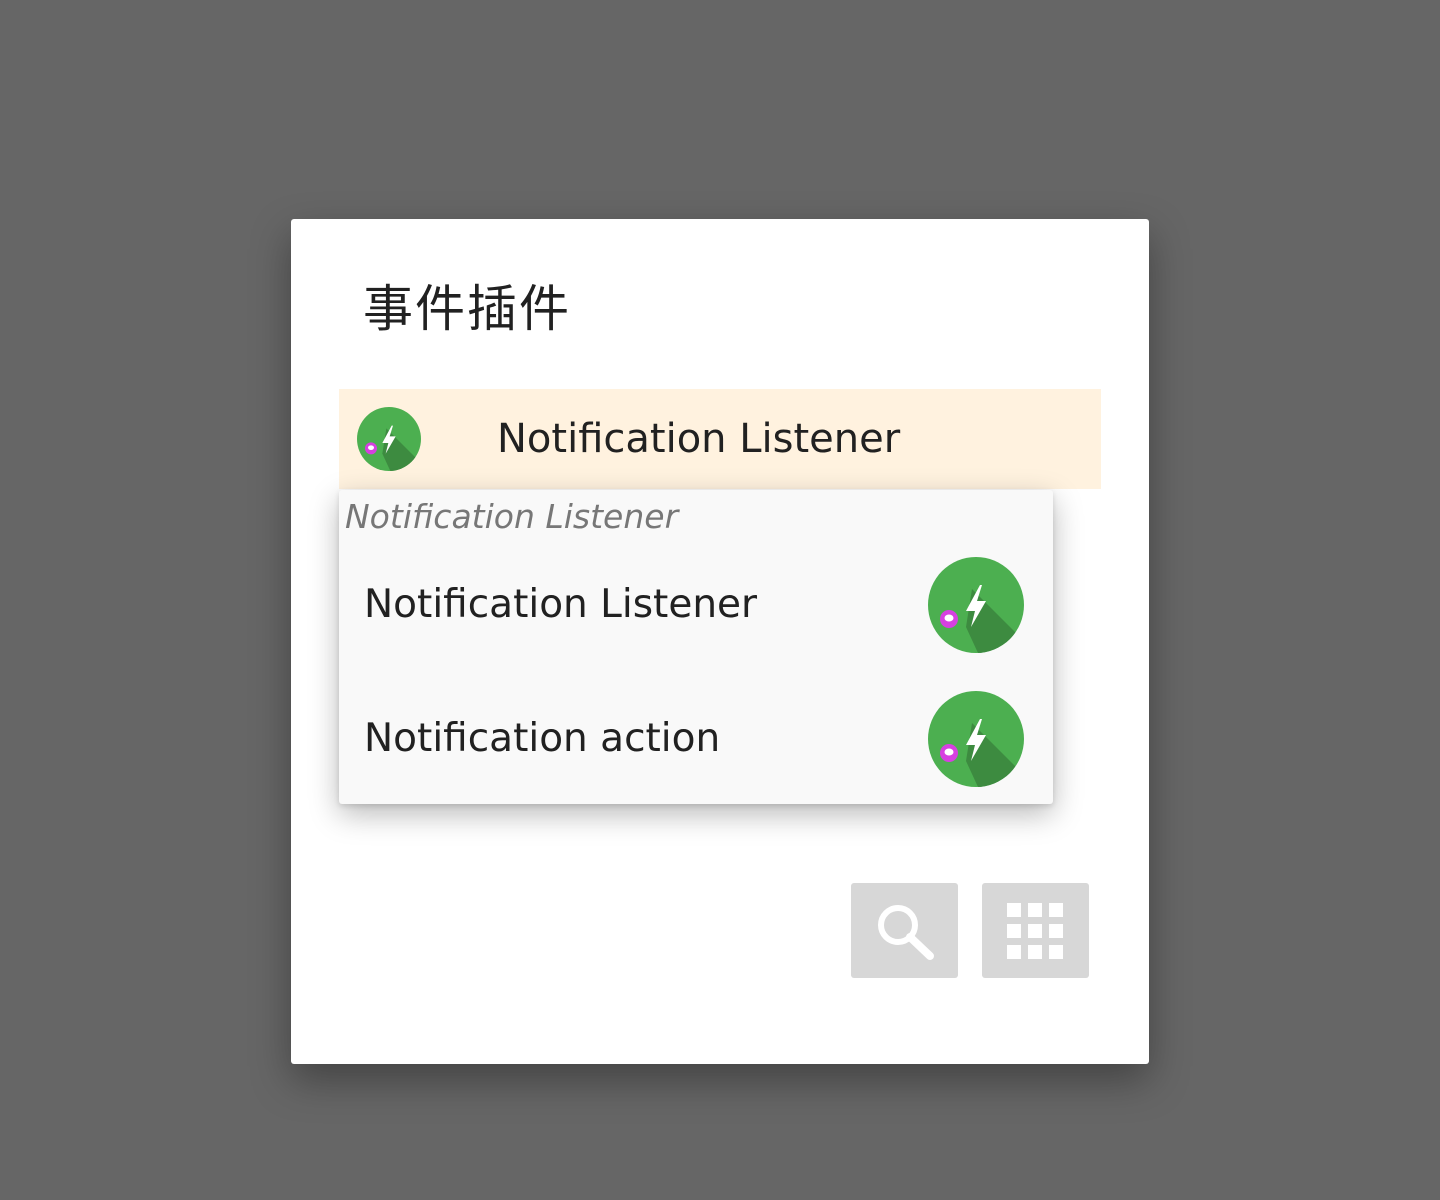 This screenshot has height=1200, width=1440. I want to click on search-icon, so click(906, 932).